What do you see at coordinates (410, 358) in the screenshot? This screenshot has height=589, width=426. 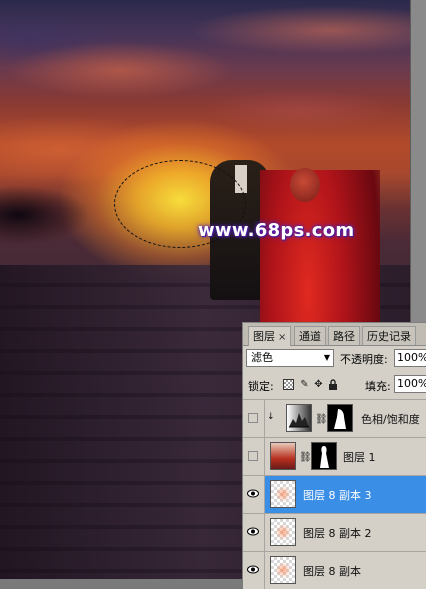 I see `opacity-input: 100%` at bounding box center [410, 358].